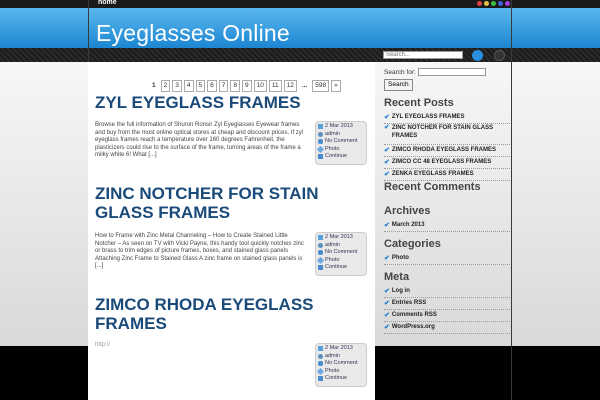 This screenshot has height=400, width=600. Describe the element at coordinates (336, 86) in the screenshot. I see `next-page-link: »` at that location.